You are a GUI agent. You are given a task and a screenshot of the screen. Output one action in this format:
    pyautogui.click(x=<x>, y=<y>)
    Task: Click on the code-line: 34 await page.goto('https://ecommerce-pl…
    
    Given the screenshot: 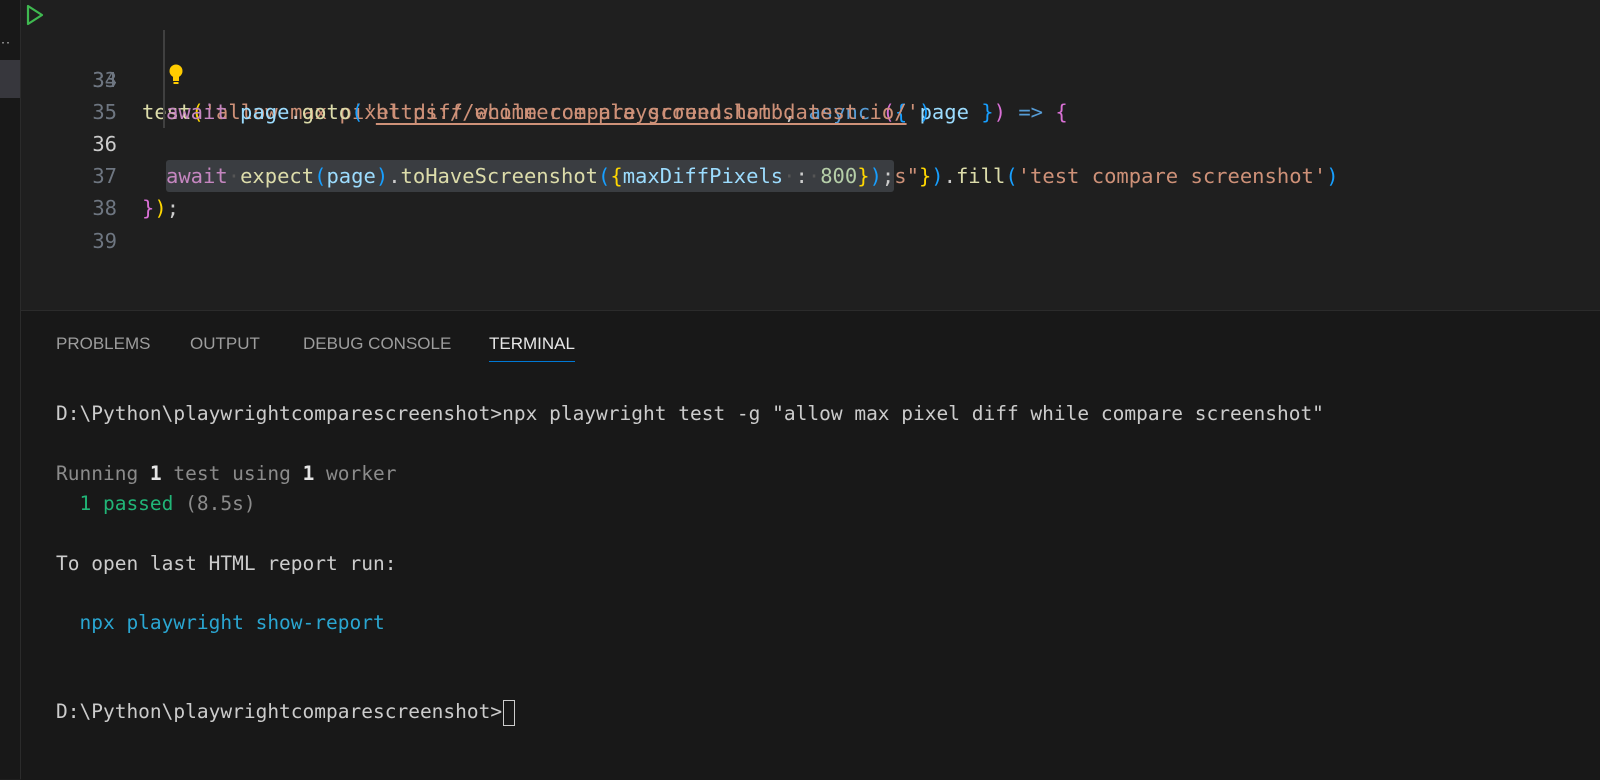 What is the action you would take?
    pyautogui.click(x=810, y=78)
    